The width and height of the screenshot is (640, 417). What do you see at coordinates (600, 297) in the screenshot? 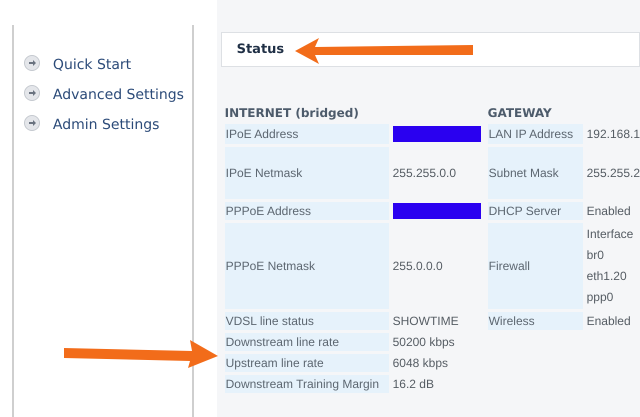
I see `table-value: ppp0` at bounding box center [600, 297].